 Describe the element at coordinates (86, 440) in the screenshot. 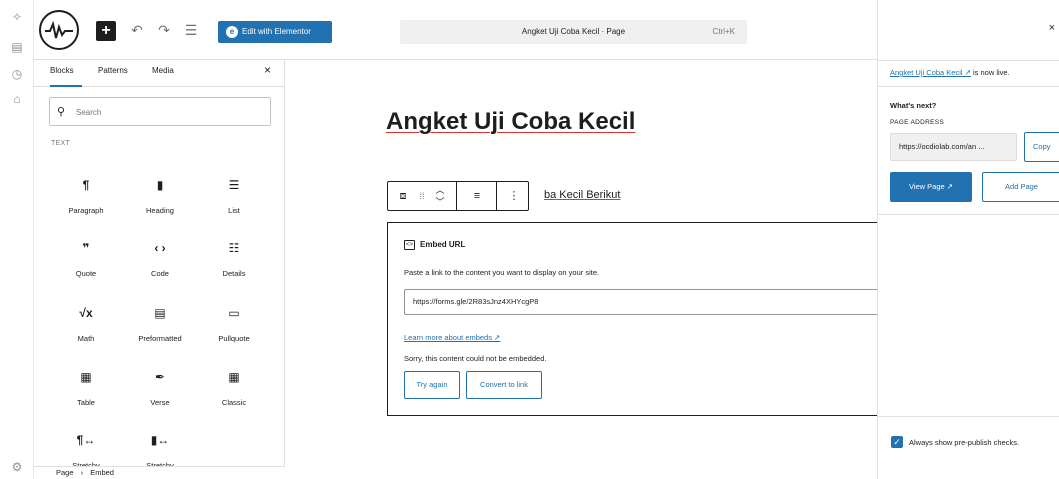

I see `stretchy-paragraph-icon: ¶↔` at that location.